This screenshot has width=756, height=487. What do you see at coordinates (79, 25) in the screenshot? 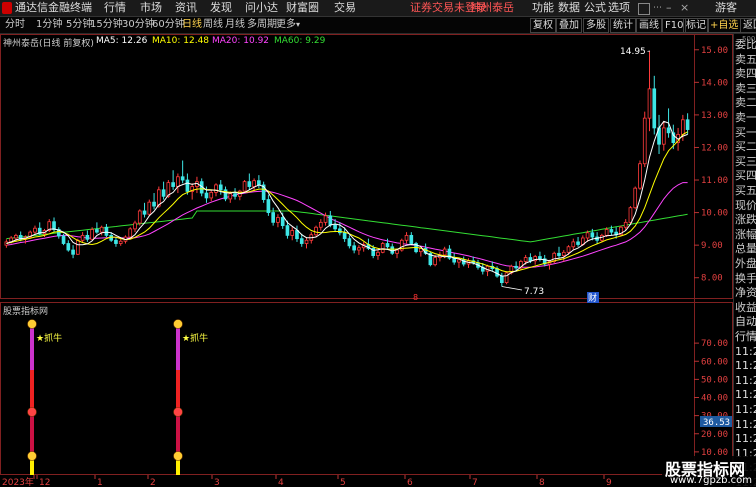
I see `tab-5min: 5分钟` at bounding box center [79, 25].